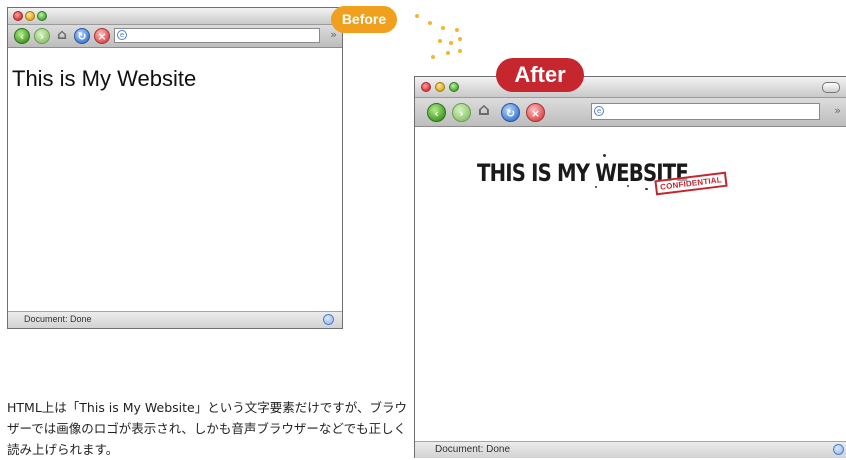 This screenshot has height=460, width=846. What do you see at coordinates (837, 110) in the screenshot?
I see `overflow-chevron-icon: »` at bounding box center [837, 110].